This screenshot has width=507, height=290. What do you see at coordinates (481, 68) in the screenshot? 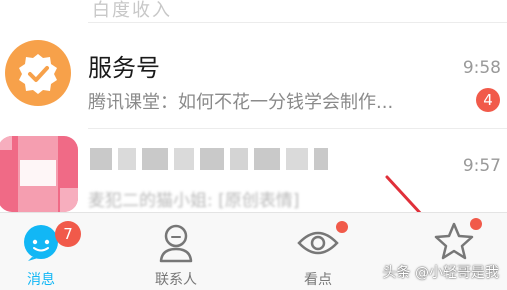
I see `conversation-time: 9:58` at bounding box center [481, 68].